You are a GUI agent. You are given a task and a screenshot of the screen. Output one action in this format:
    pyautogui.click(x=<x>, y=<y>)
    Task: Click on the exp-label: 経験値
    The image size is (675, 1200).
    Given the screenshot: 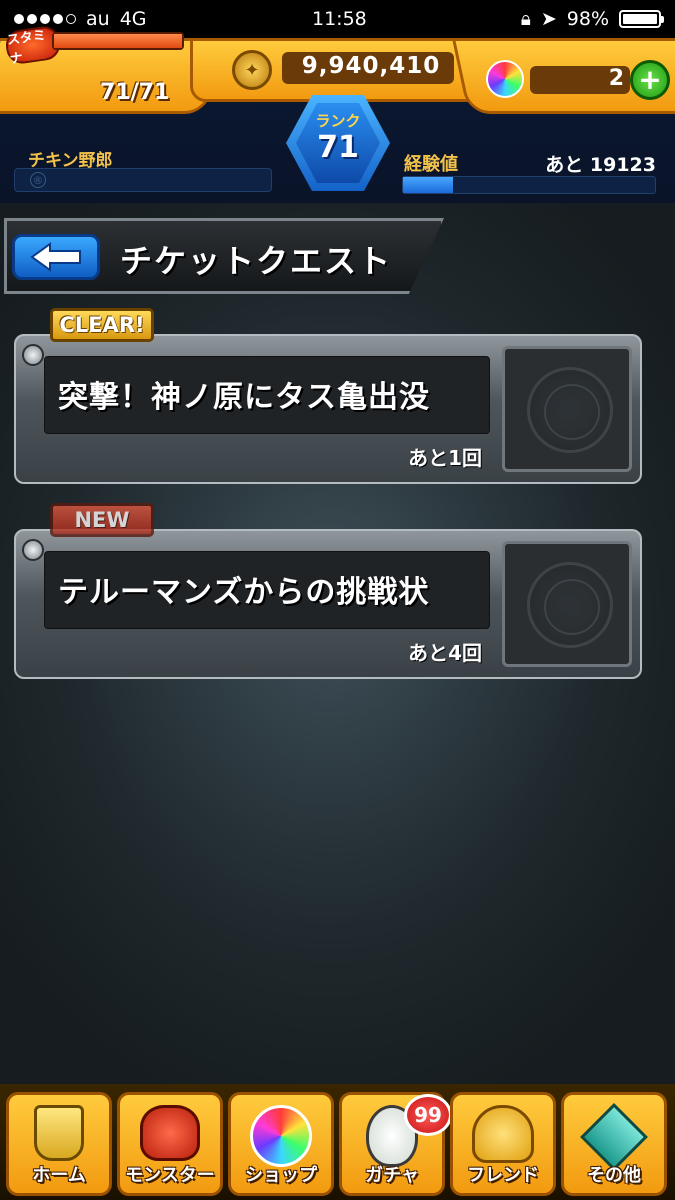 What is the action you would take?
    pyautogui.click(x=431, y=164)
    